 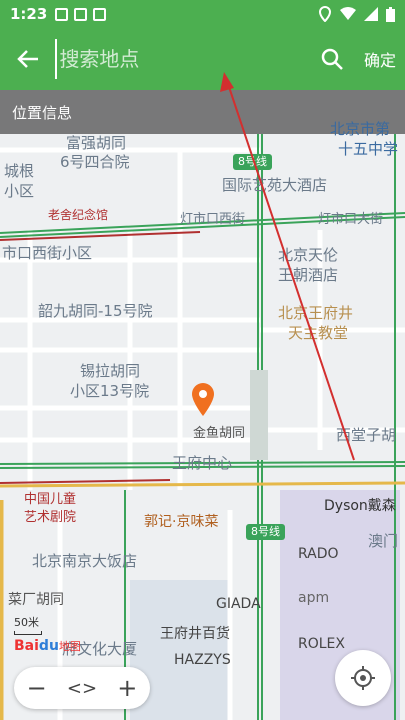 I want to click on map-label: RADO, so click(x=318, y=554).